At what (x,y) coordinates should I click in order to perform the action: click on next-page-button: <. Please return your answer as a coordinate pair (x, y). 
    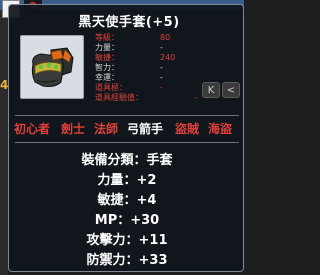
    Looking at the image, I should click on (231, 90).